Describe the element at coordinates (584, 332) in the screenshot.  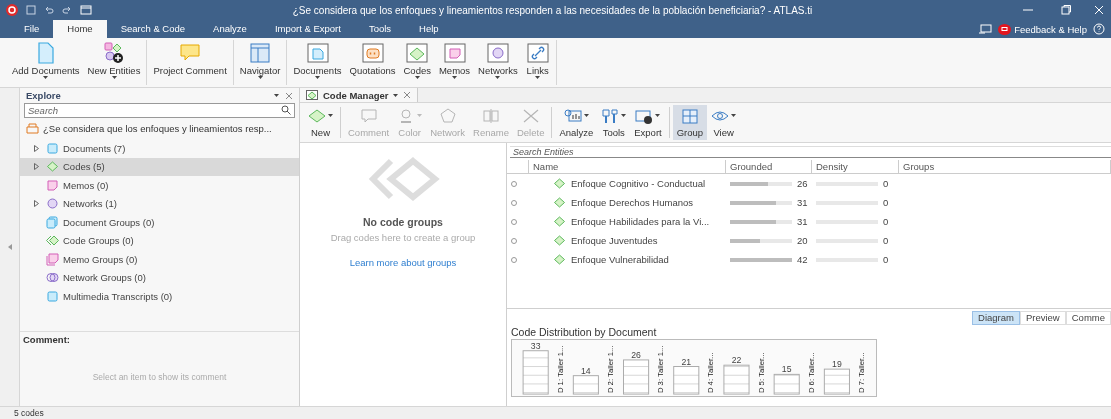
I see `chart-title: Code Distribution by Document` at that location.